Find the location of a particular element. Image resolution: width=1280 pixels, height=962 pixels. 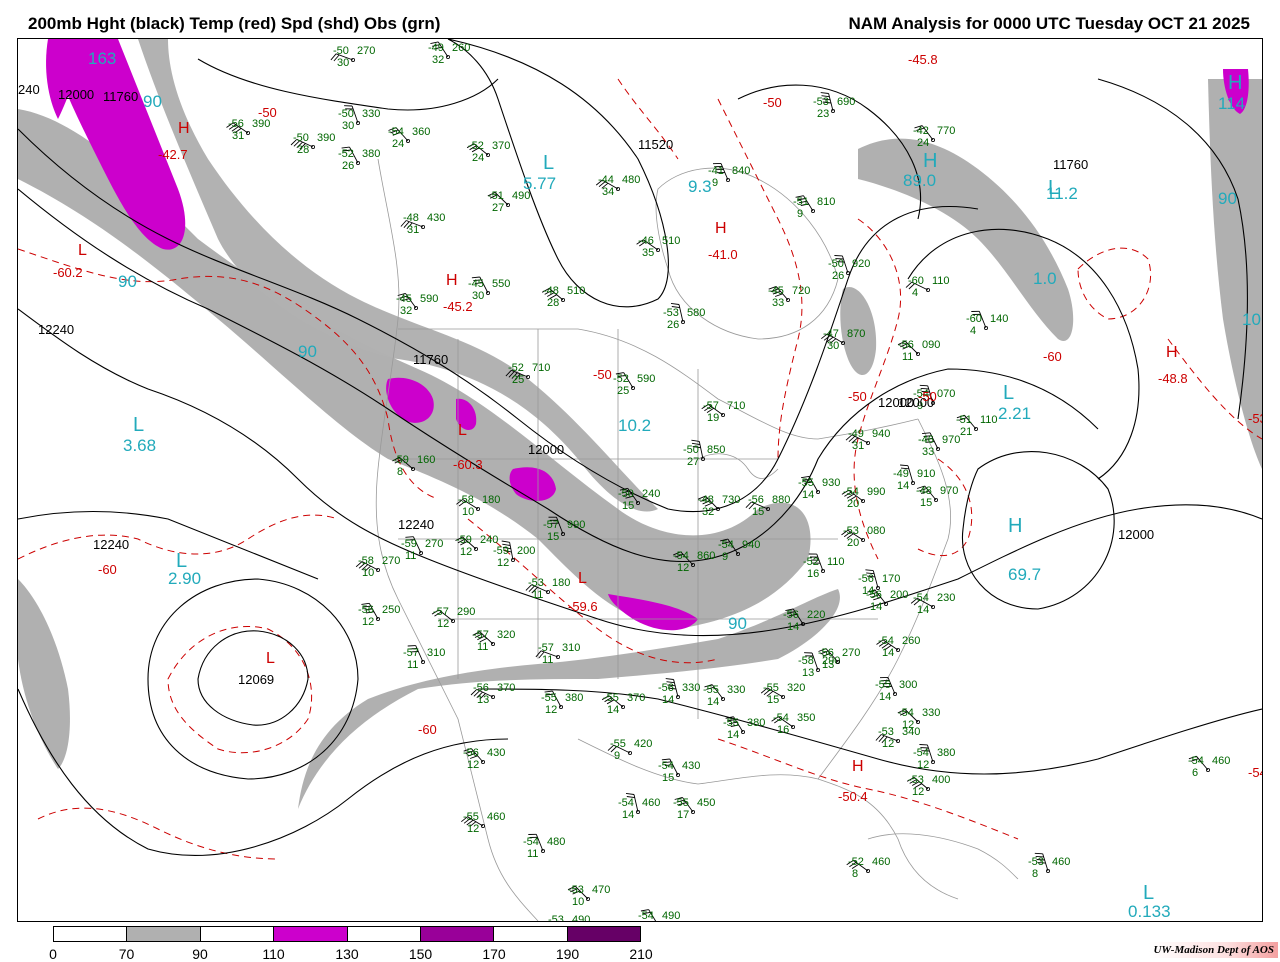

temperature-center-marker: H is located at coordinates (452, 280).